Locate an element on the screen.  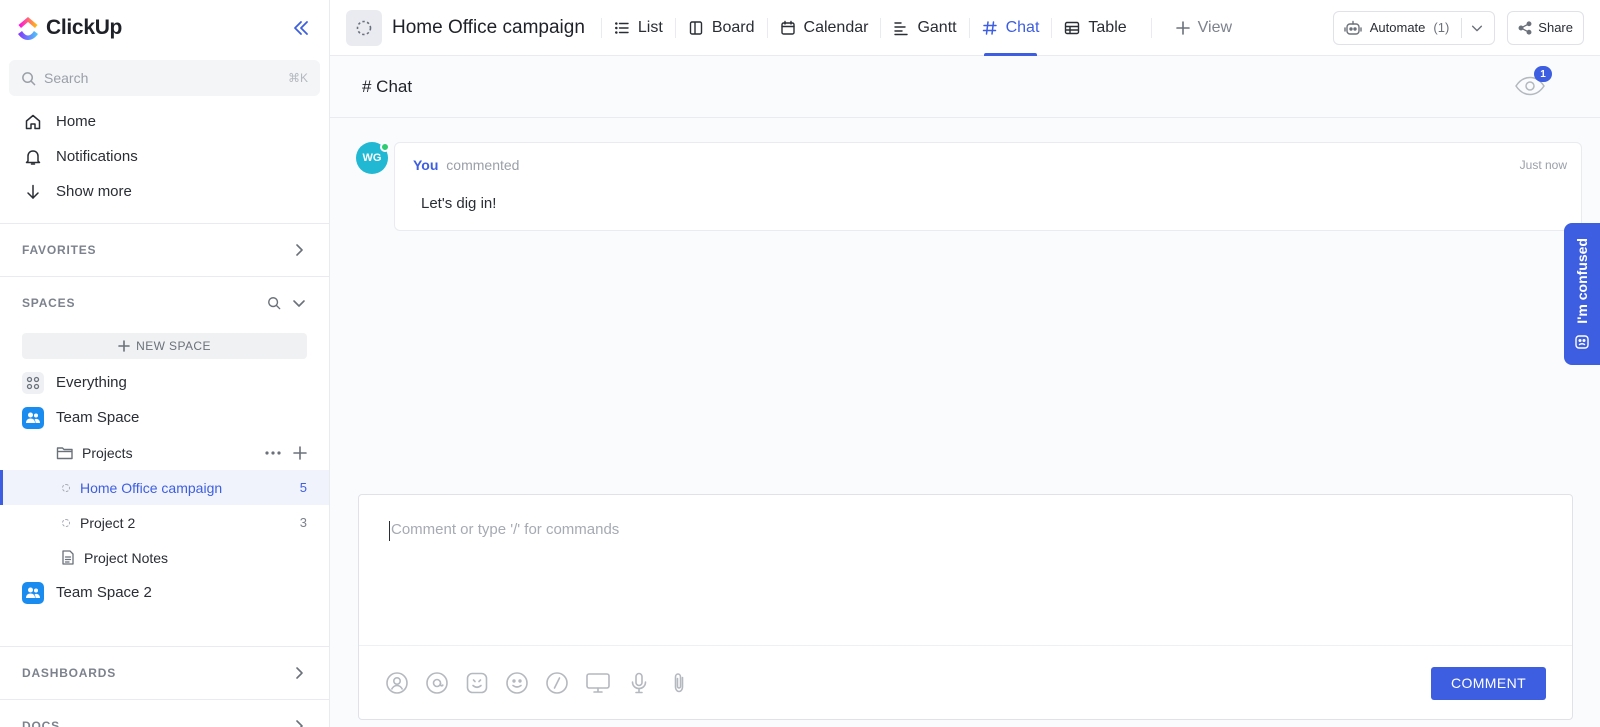
tab-label: List is located at coordinates (650, 27).